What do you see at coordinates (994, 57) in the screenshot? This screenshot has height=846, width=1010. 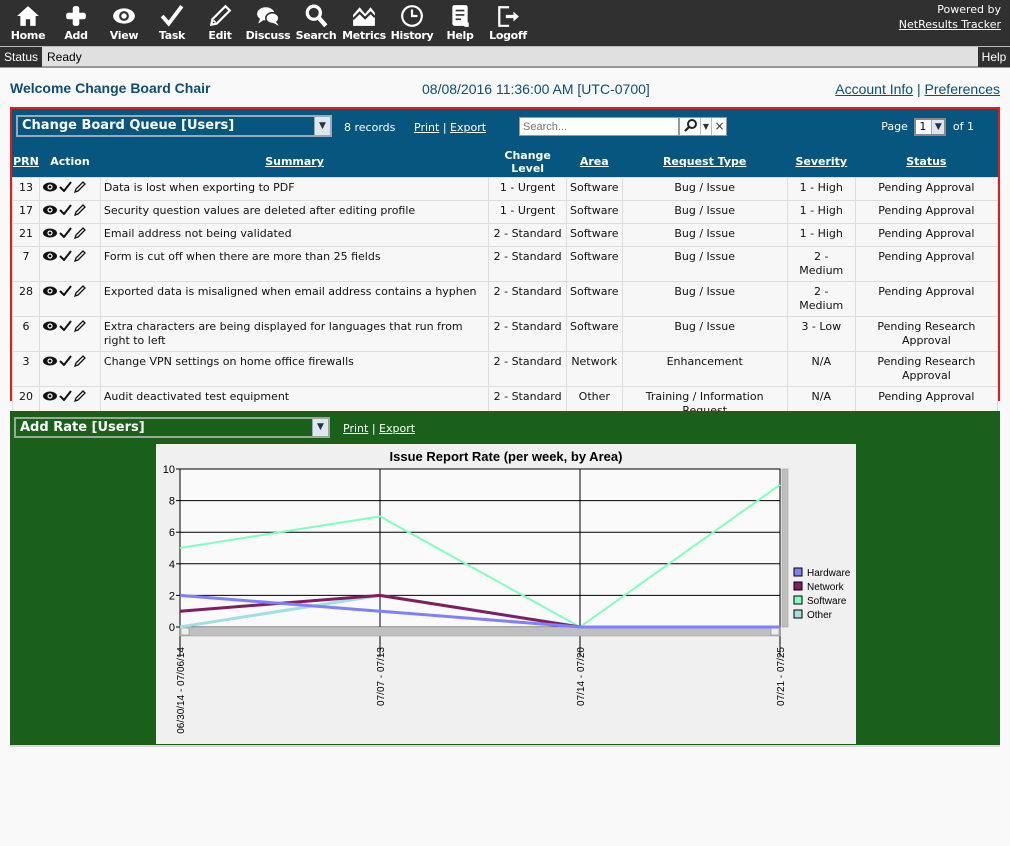 I see `help-button: Help` at bounding box center [994, 57].